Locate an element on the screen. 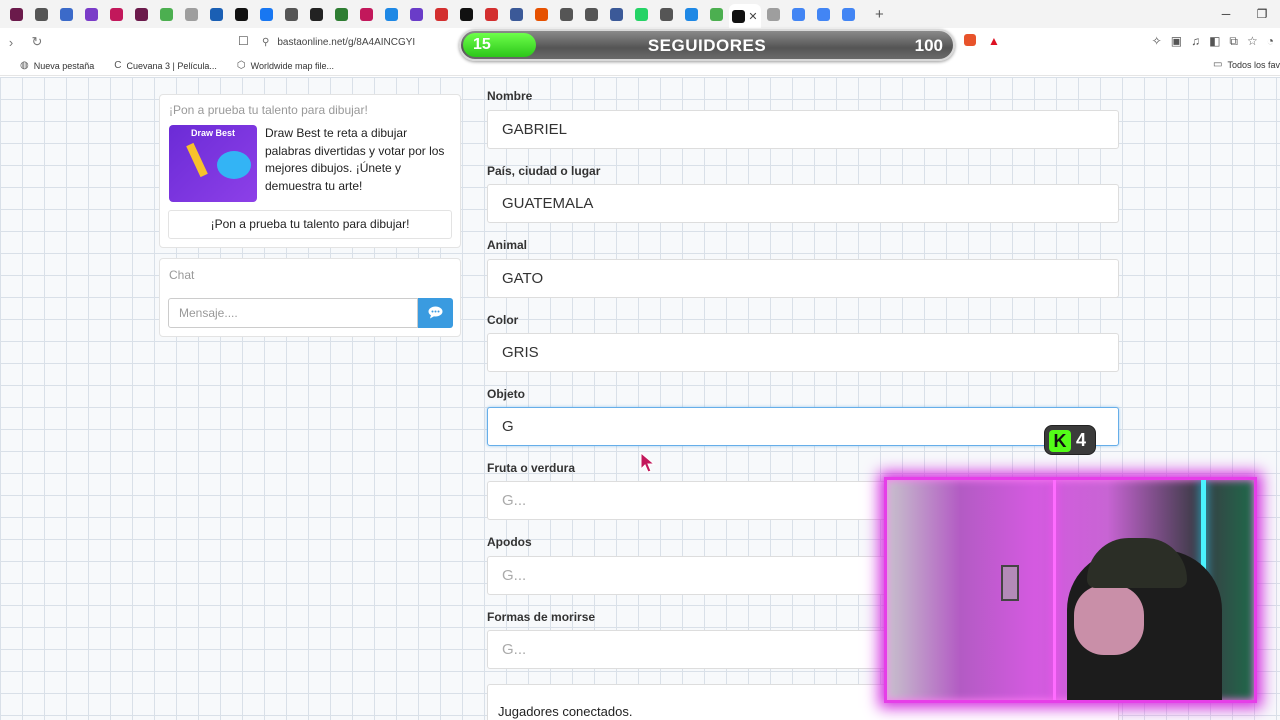  field-input-nombre is located at coordinates (803, 129).